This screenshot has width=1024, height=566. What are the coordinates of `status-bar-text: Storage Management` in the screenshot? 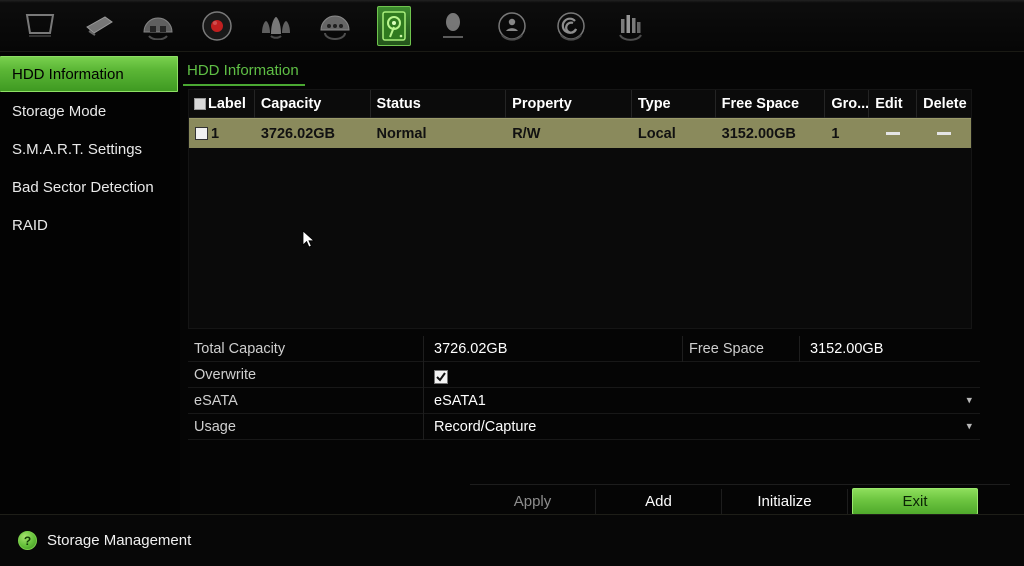 It's located at (119, 540).